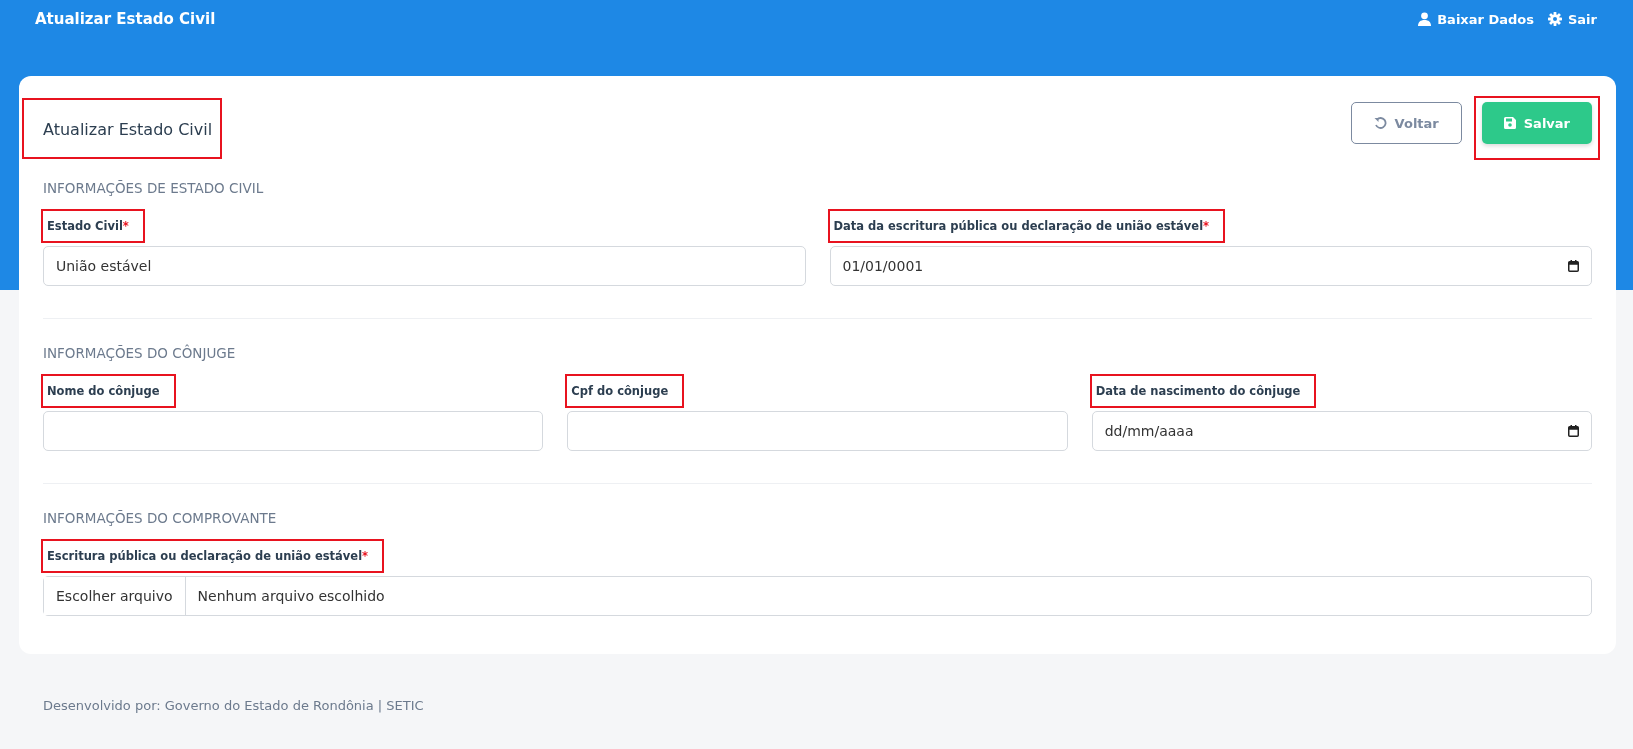 The height and width of the screenshot is (749, 1633). What do you see at coordinates (160, 518) in the screenshot?
I see `section-heading: INFORMAÇÕES DO COMPROVANTE` at bounding box center [160, 518].